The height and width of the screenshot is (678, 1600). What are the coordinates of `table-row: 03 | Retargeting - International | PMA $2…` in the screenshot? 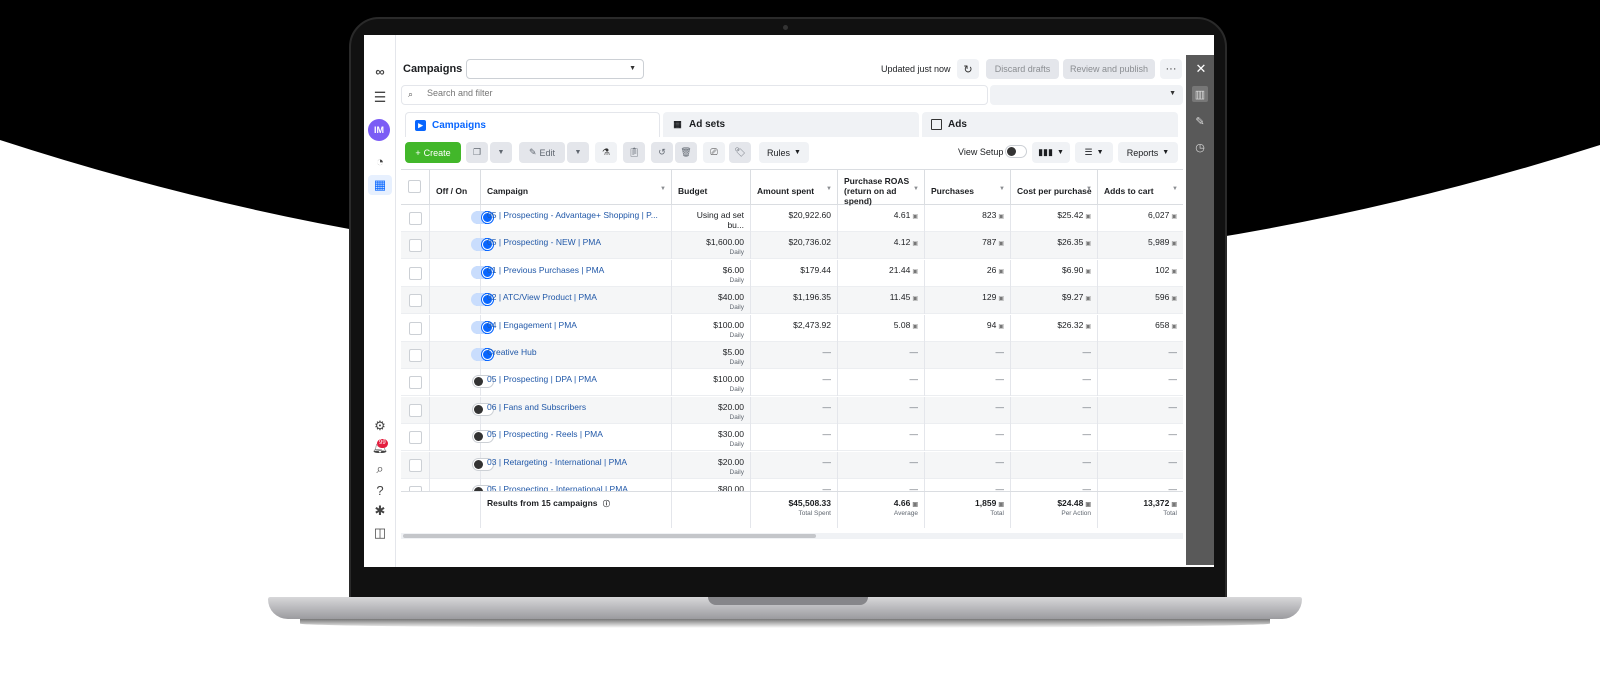 It's located at (792, 465).